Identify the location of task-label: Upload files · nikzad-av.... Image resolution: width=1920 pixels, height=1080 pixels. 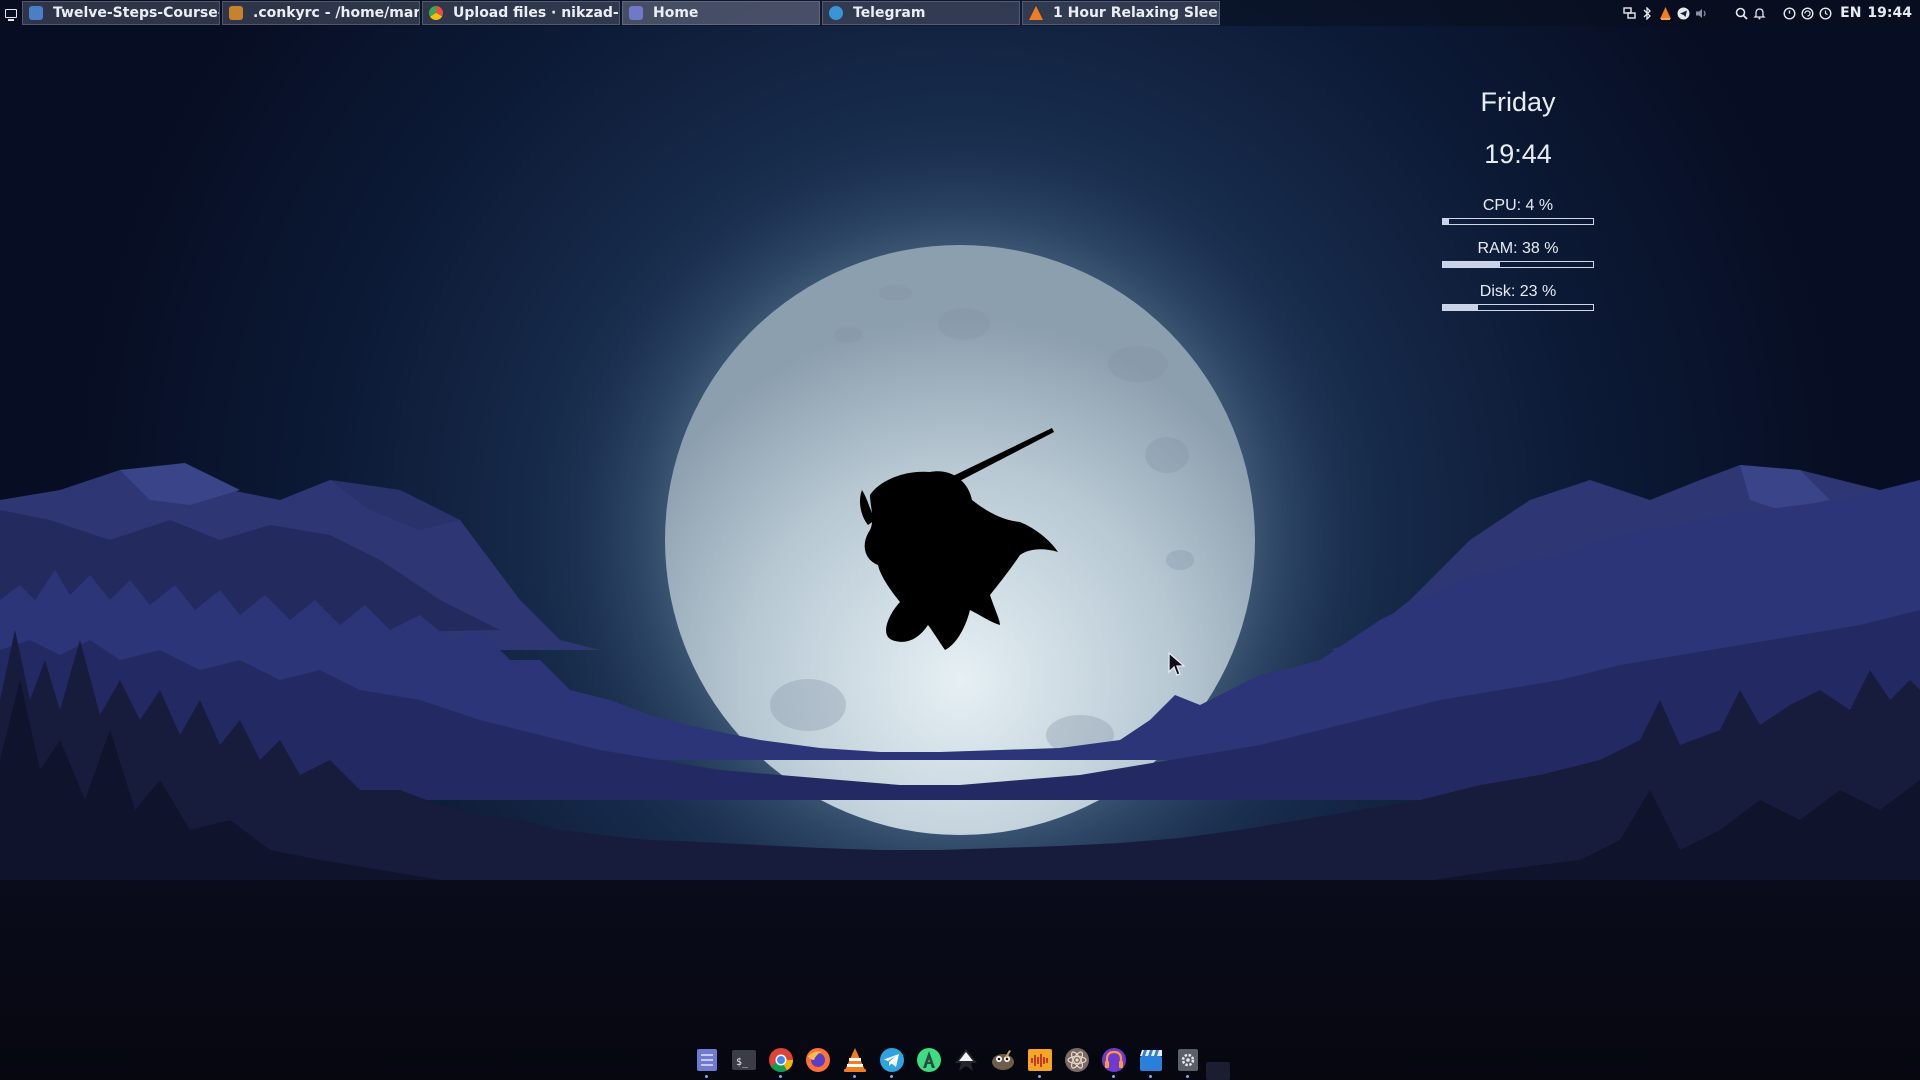
(536, 13).